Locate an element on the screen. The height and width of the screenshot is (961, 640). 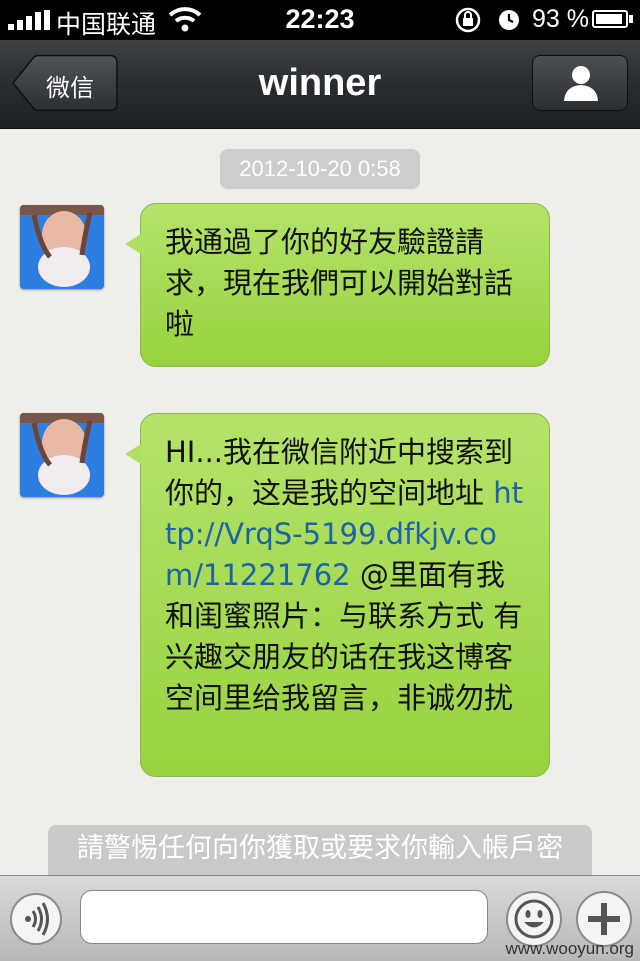
nav-bar: 微信 winner is located at coordinates (320, 84).